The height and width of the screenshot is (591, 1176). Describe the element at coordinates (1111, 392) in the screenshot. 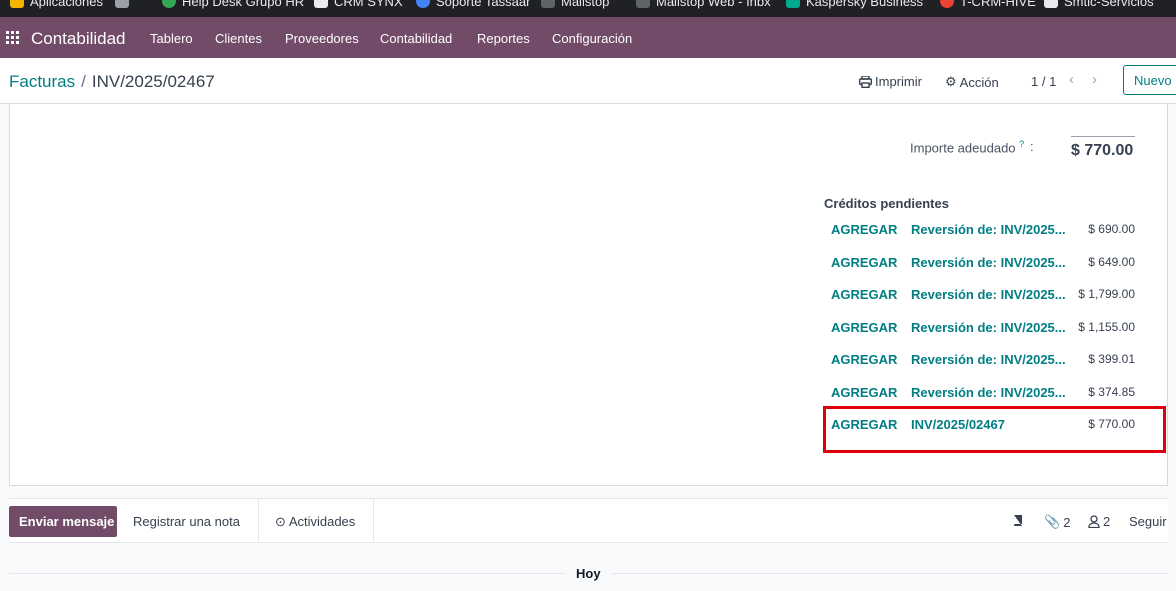

I see `credit-amount: $ 374.85` at that location.